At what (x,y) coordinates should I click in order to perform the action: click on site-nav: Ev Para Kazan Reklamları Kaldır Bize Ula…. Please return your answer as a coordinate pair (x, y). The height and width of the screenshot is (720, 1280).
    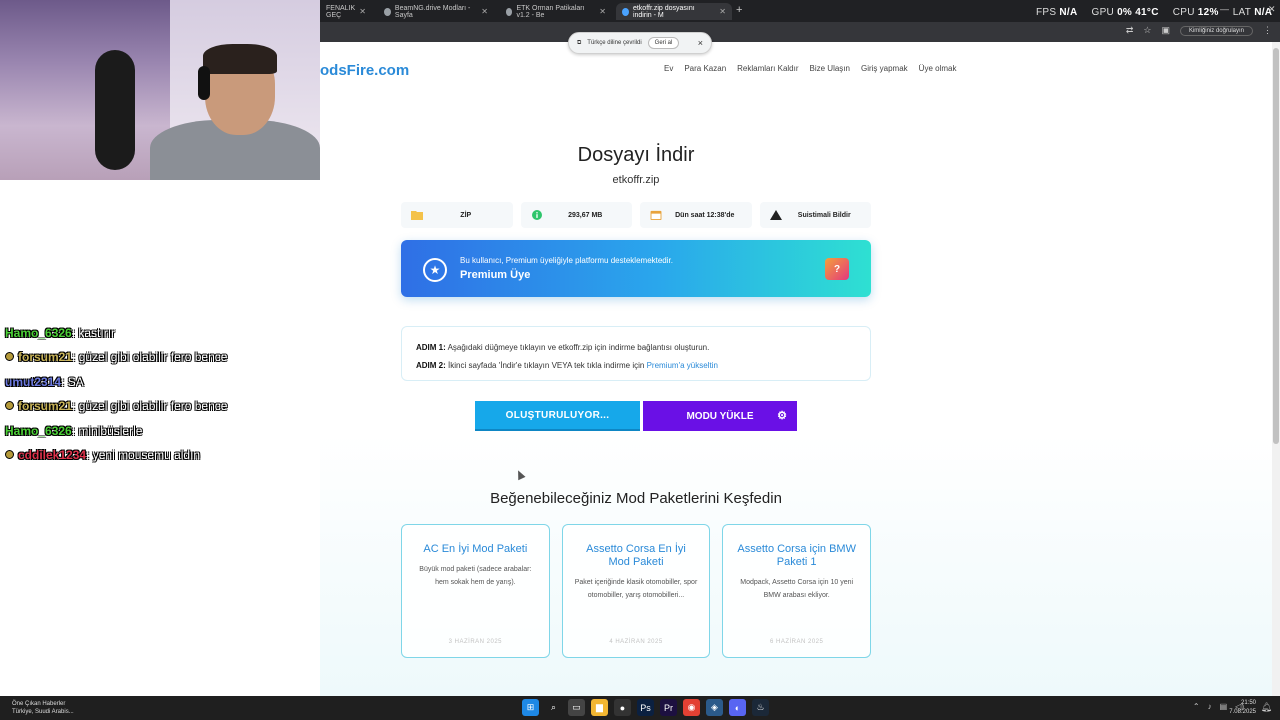
    Looking at the image, I should click on (810, 68).